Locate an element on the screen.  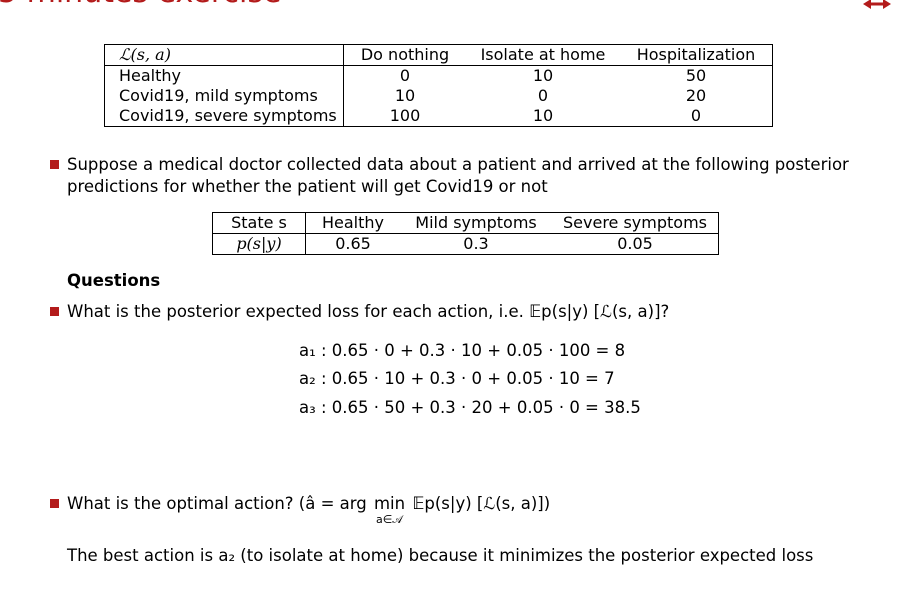
posterior-table-col-header: Mild symptoms is located at coordinates (476, 223).